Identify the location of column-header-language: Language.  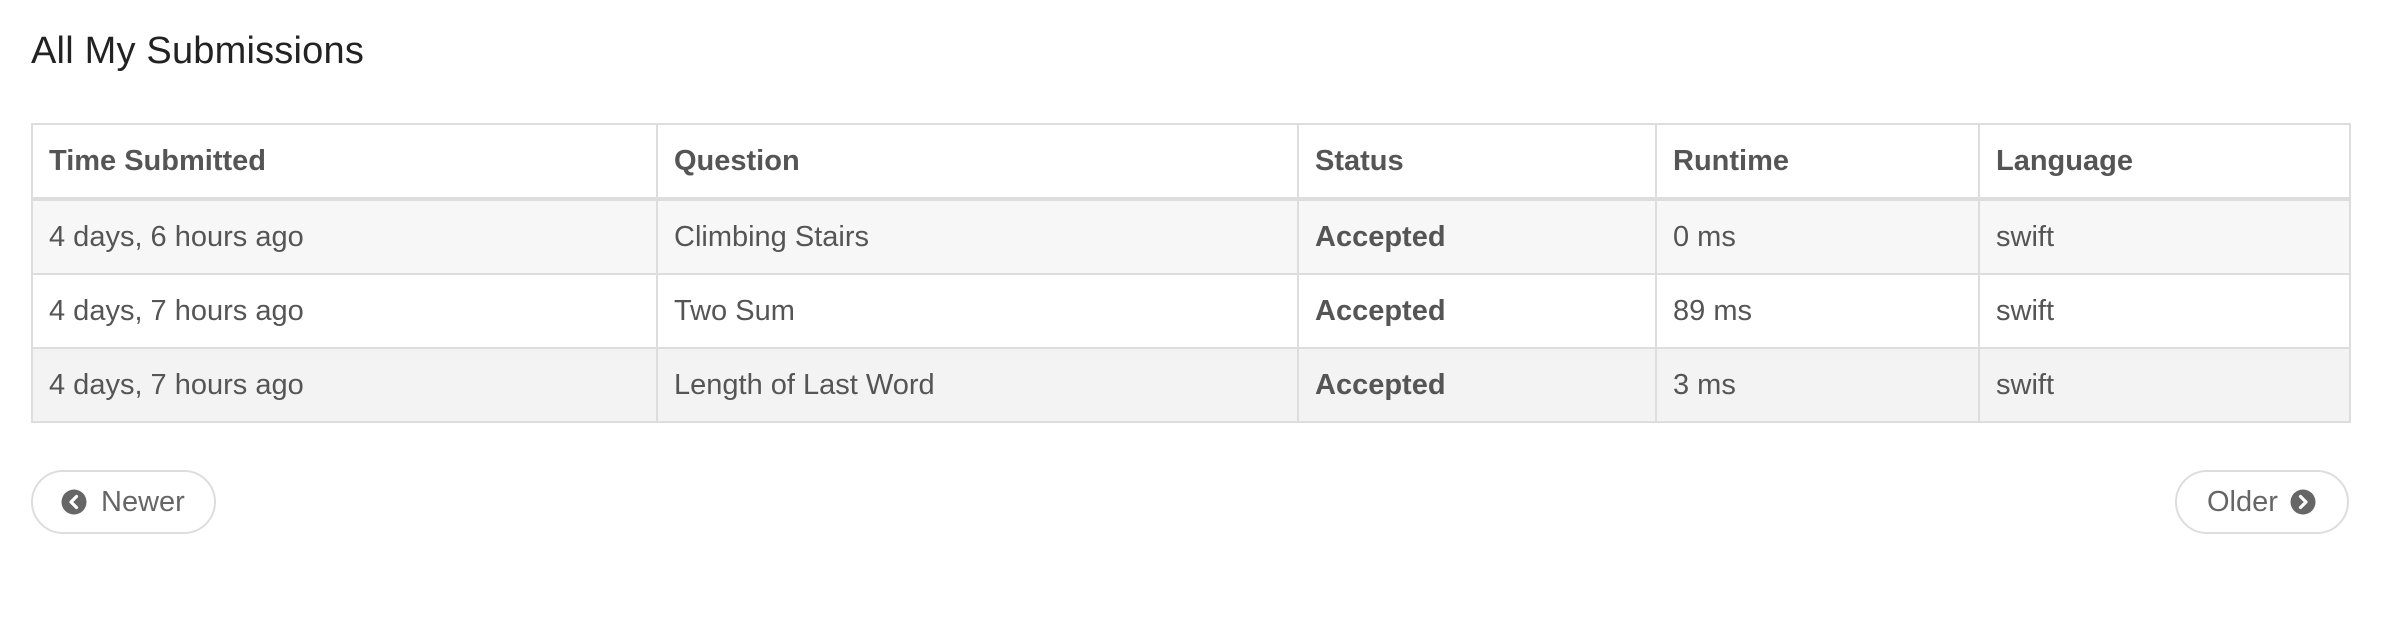
(2164, 162).